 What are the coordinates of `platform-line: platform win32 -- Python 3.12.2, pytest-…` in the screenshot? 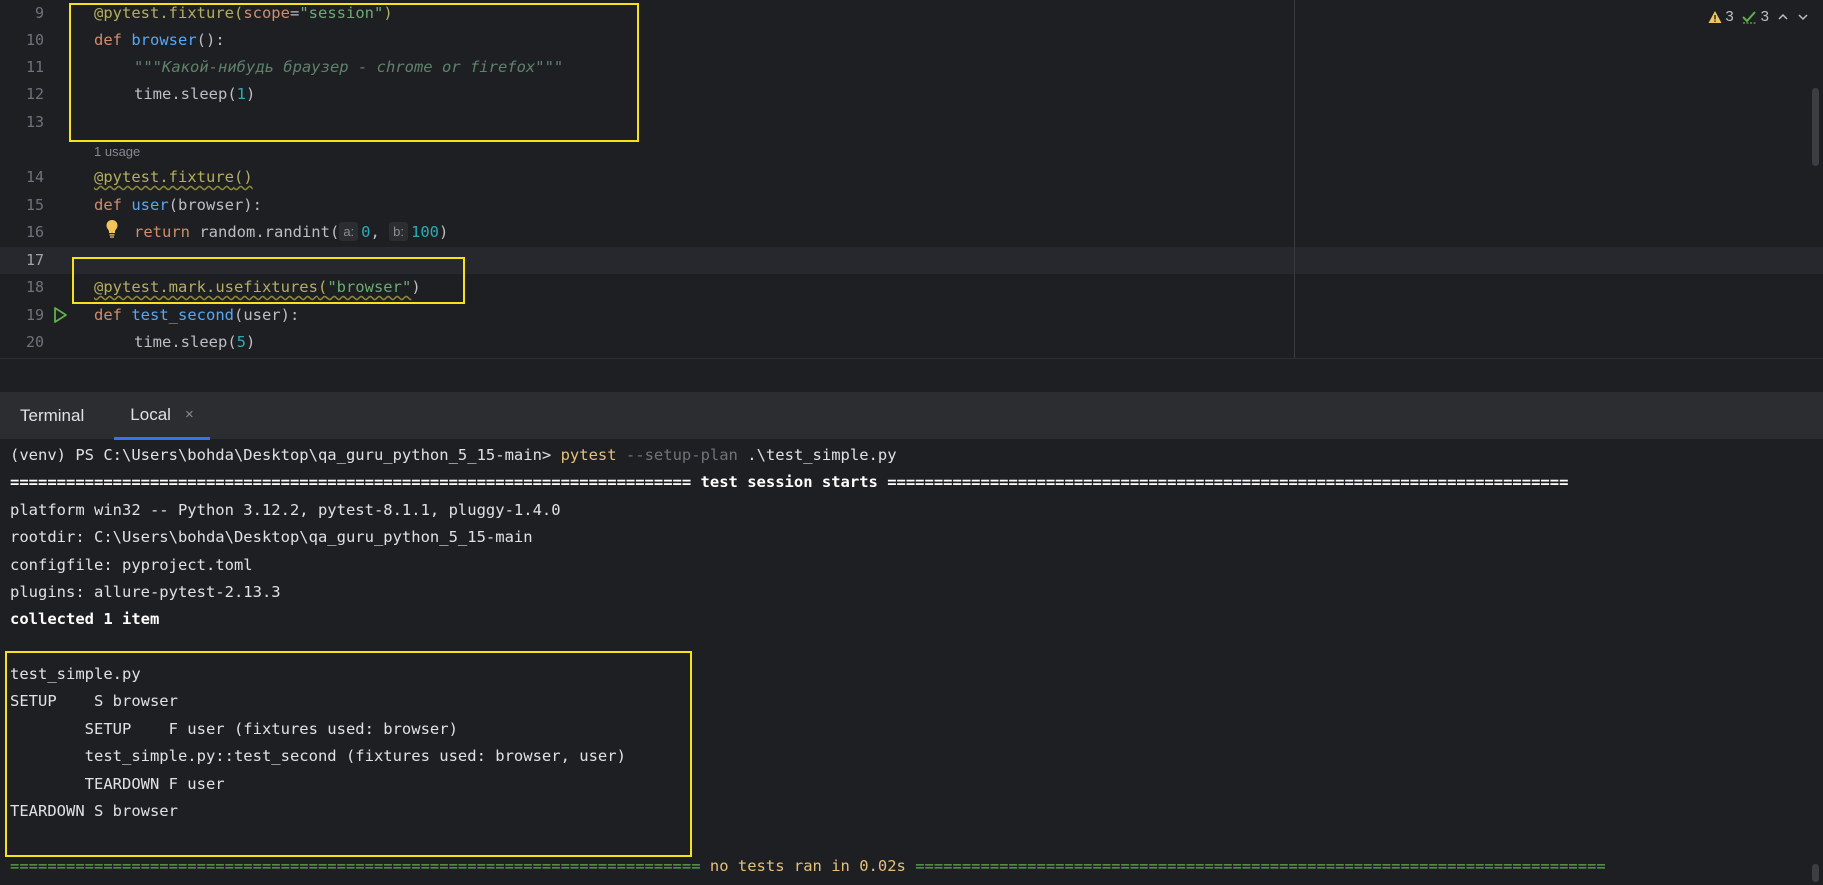 It's located at (285, 510).